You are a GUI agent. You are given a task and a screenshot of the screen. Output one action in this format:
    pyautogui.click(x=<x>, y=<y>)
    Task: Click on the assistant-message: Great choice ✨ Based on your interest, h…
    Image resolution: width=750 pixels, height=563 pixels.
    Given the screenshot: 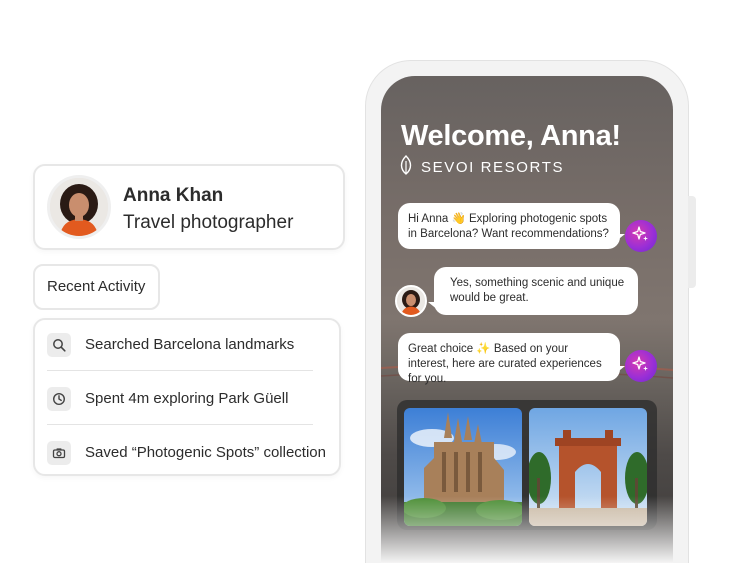 What is the action you would take?
    pyautogui.click(x=509, y=359)
    